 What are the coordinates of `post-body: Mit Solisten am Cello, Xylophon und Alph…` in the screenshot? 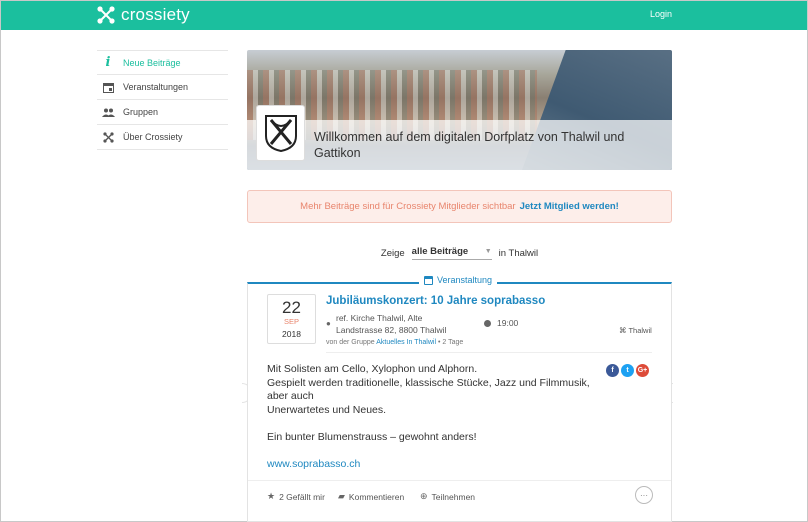 It's located at (432, 424).